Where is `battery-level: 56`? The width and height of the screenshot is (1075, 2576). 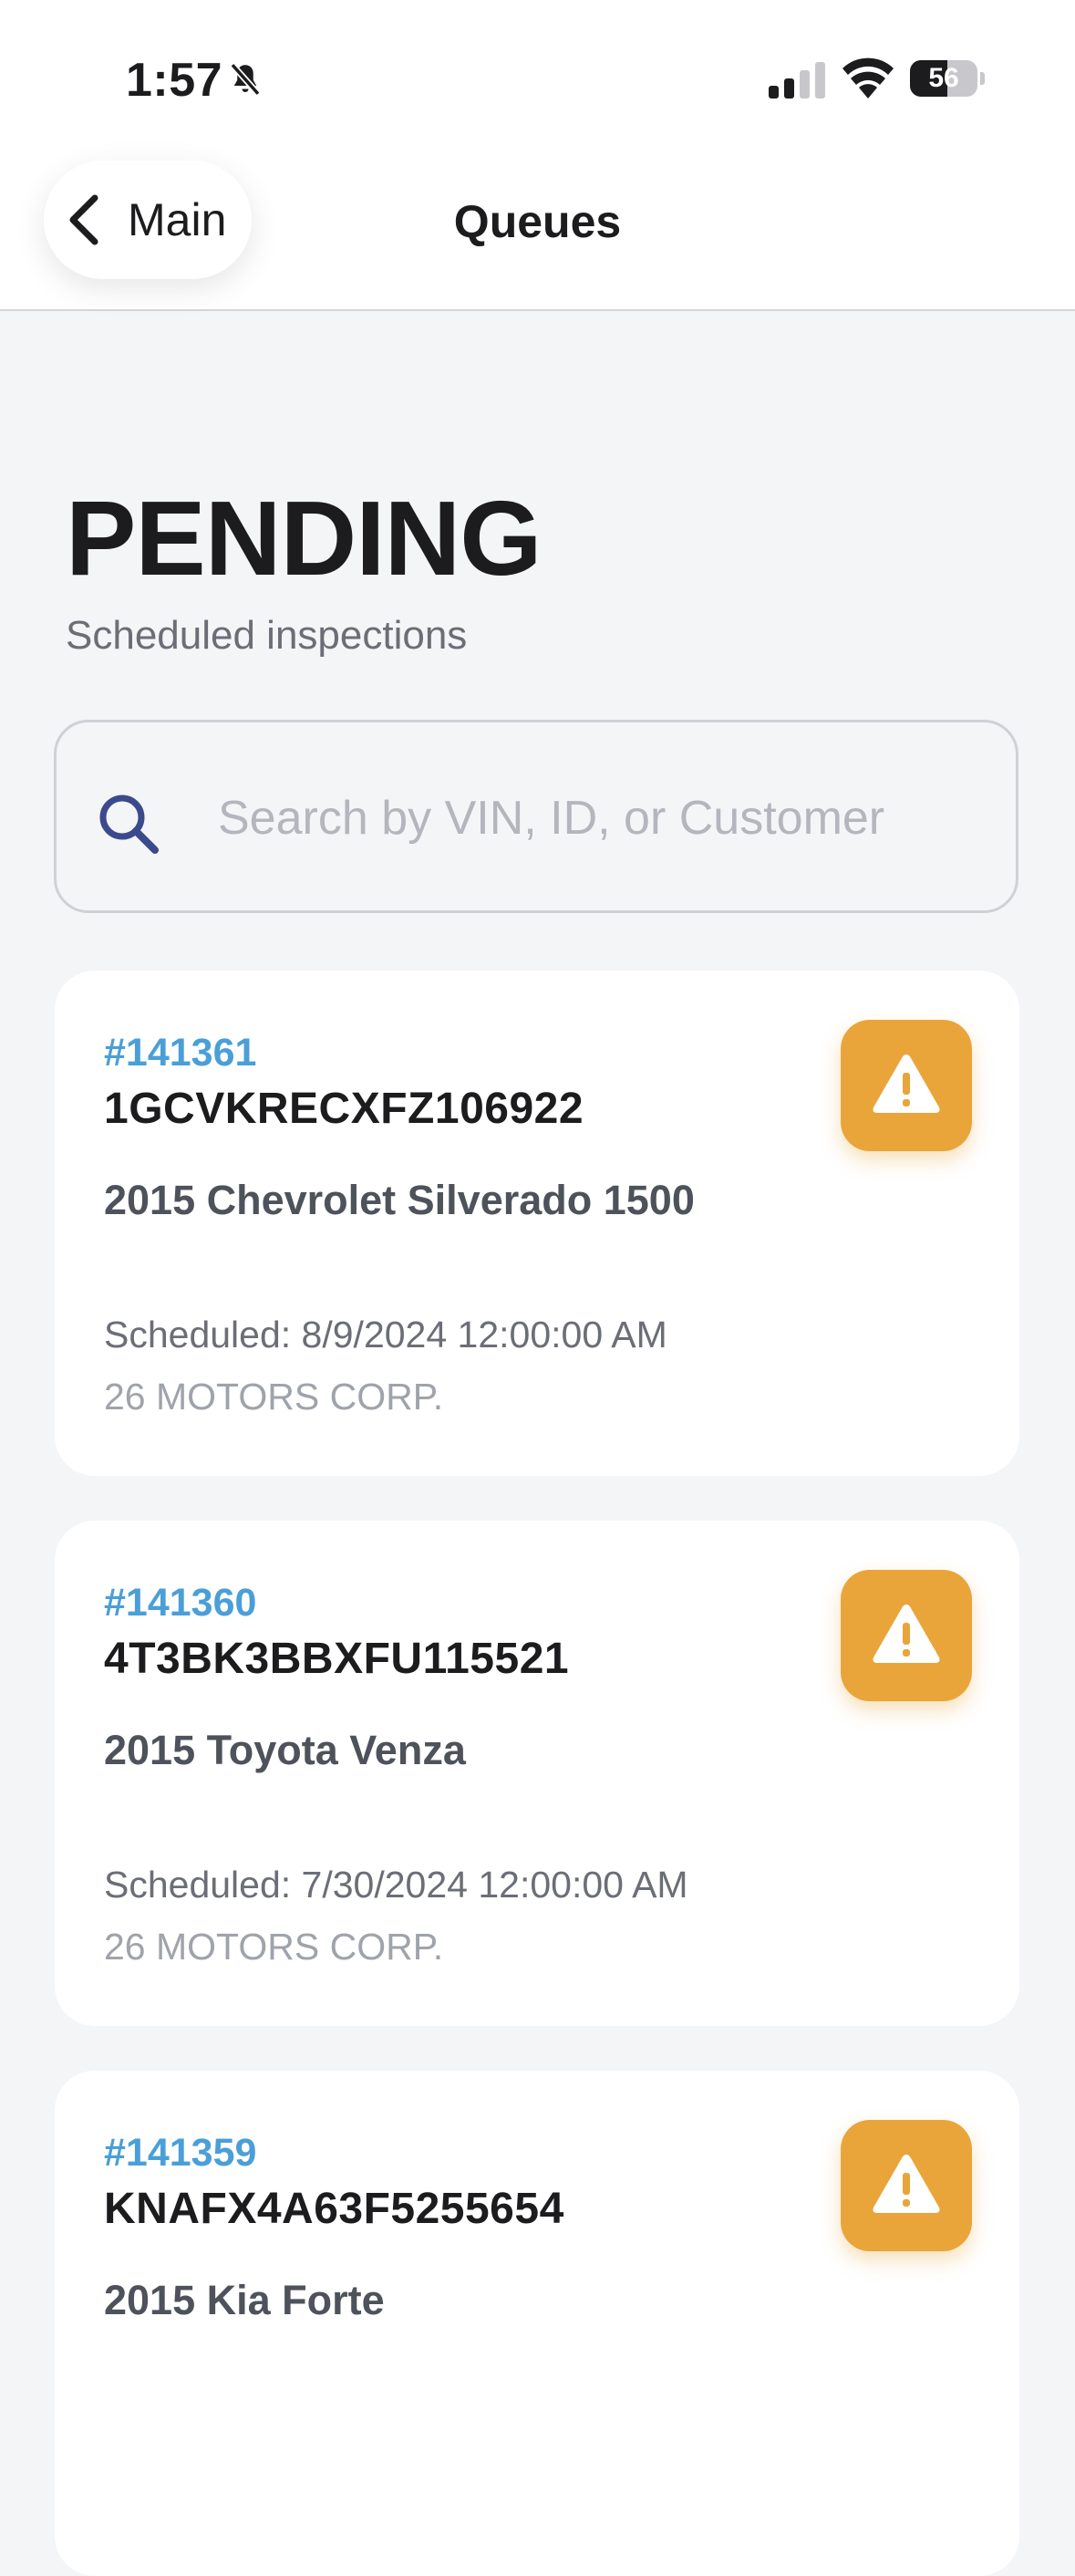 battery-level: 56 is located at coordinates (944, 78).